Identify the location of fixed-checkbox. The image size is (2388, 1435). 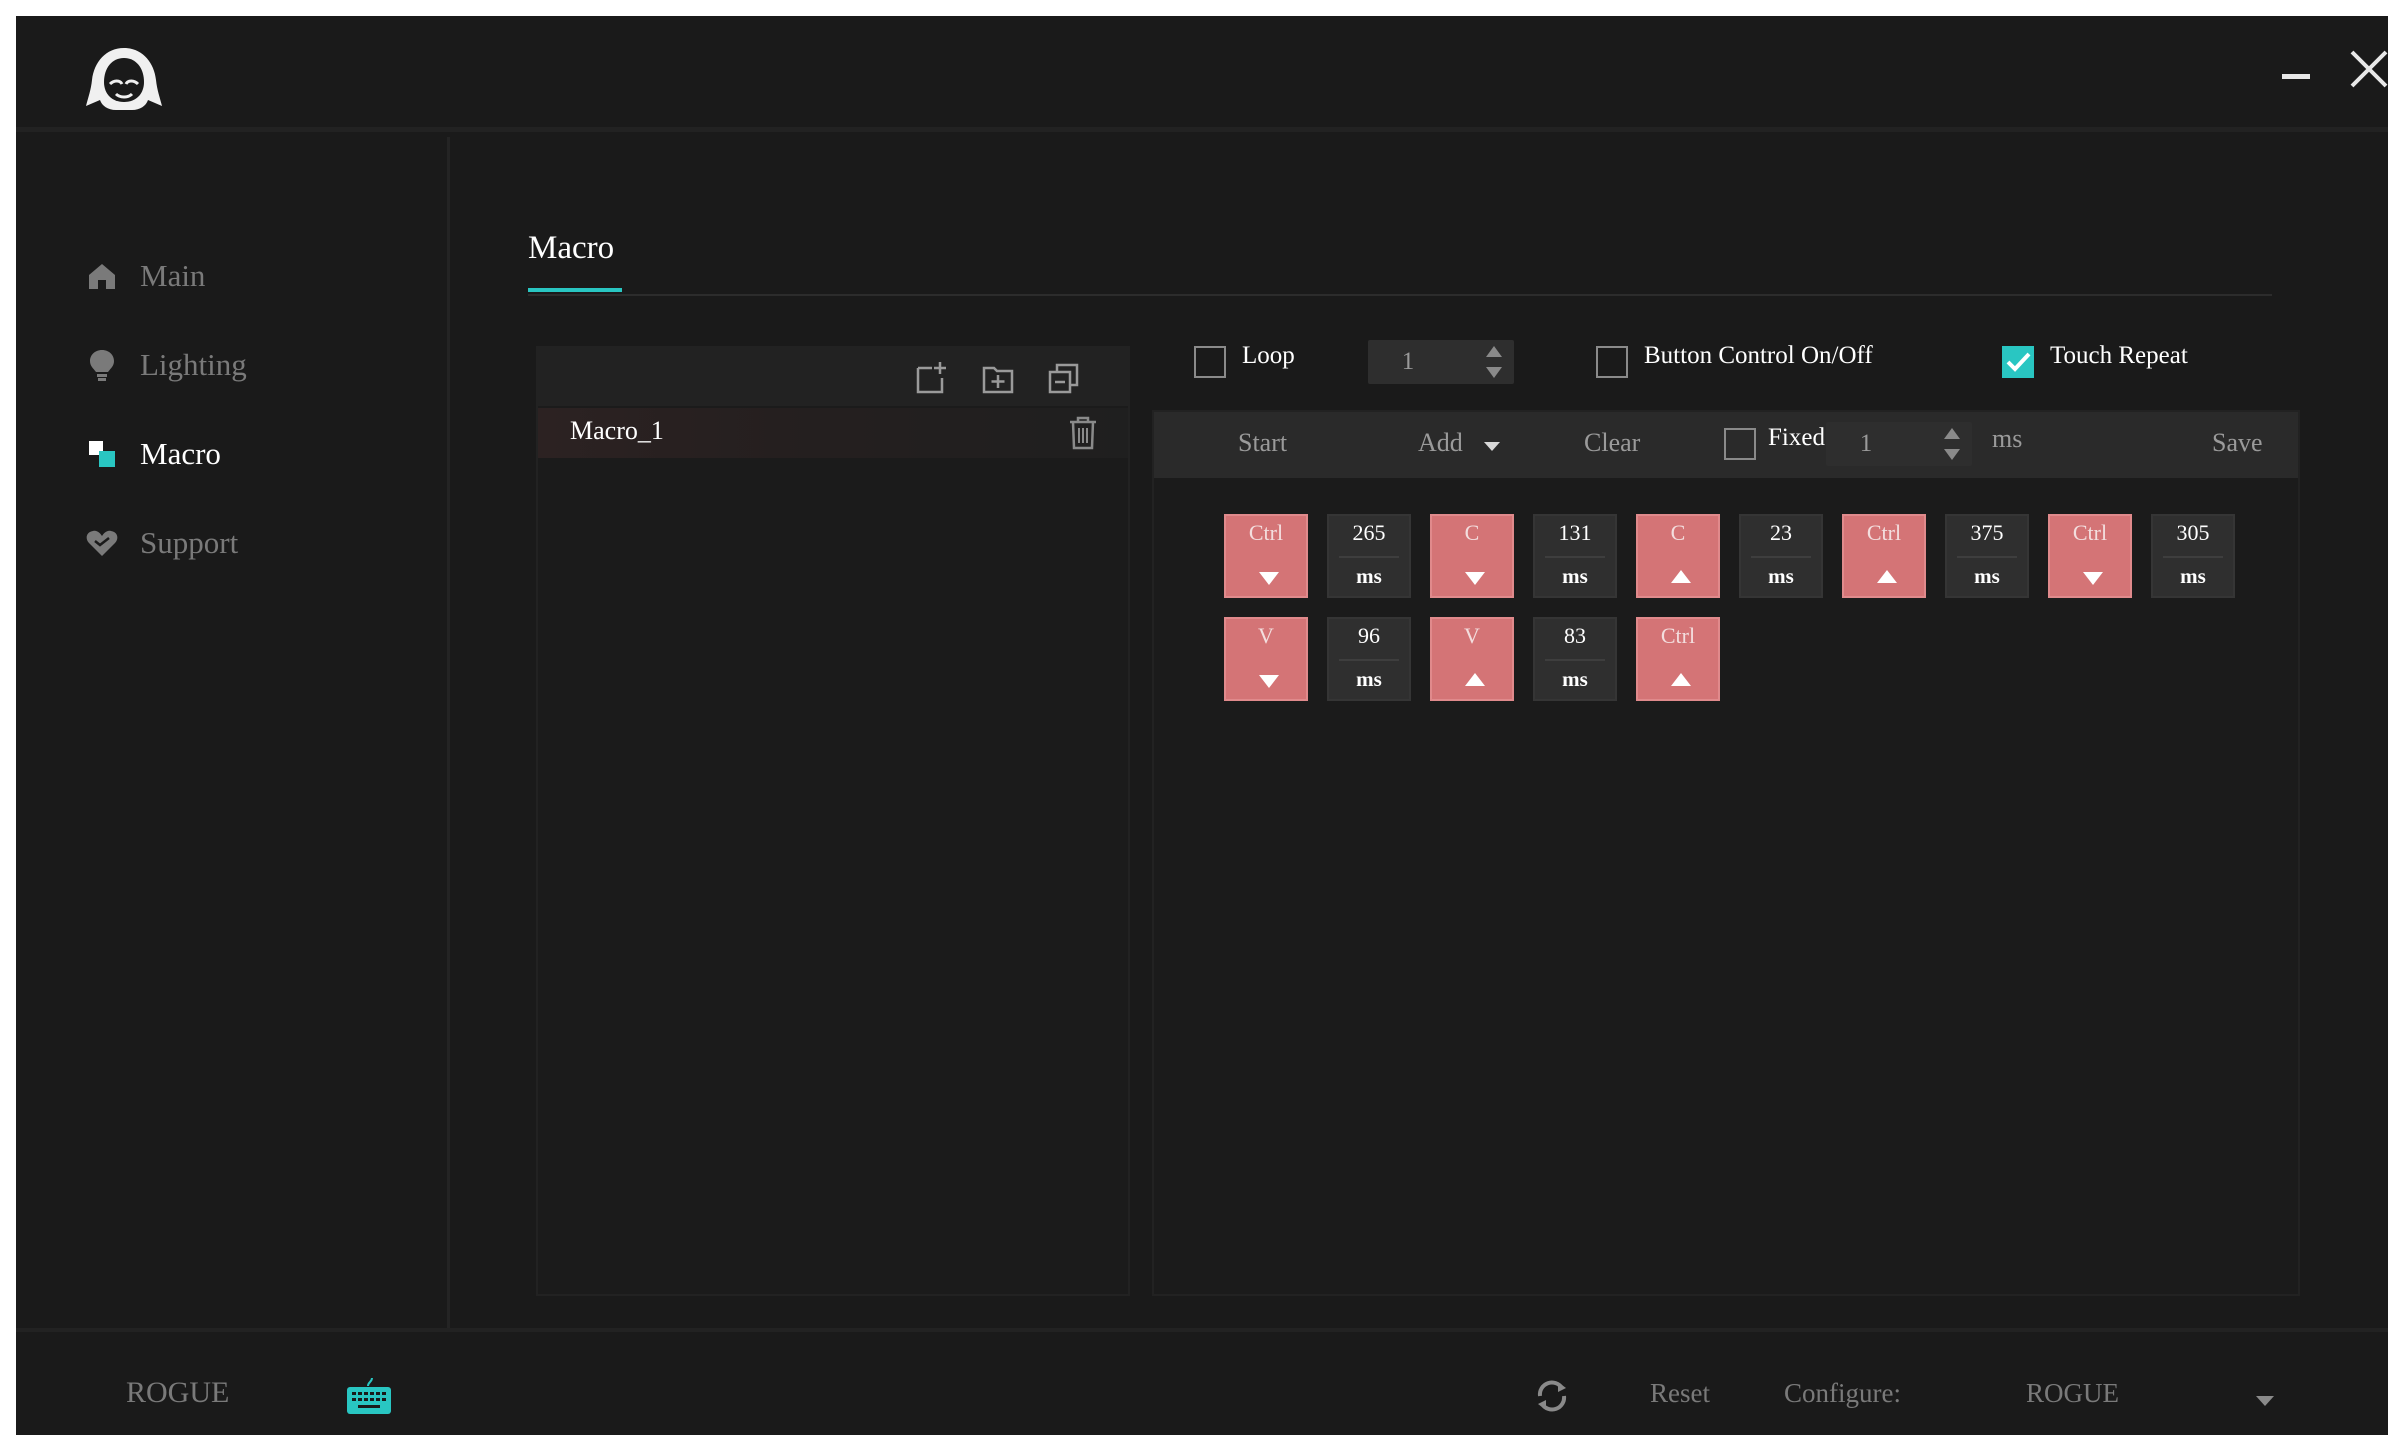
(1740, 444).